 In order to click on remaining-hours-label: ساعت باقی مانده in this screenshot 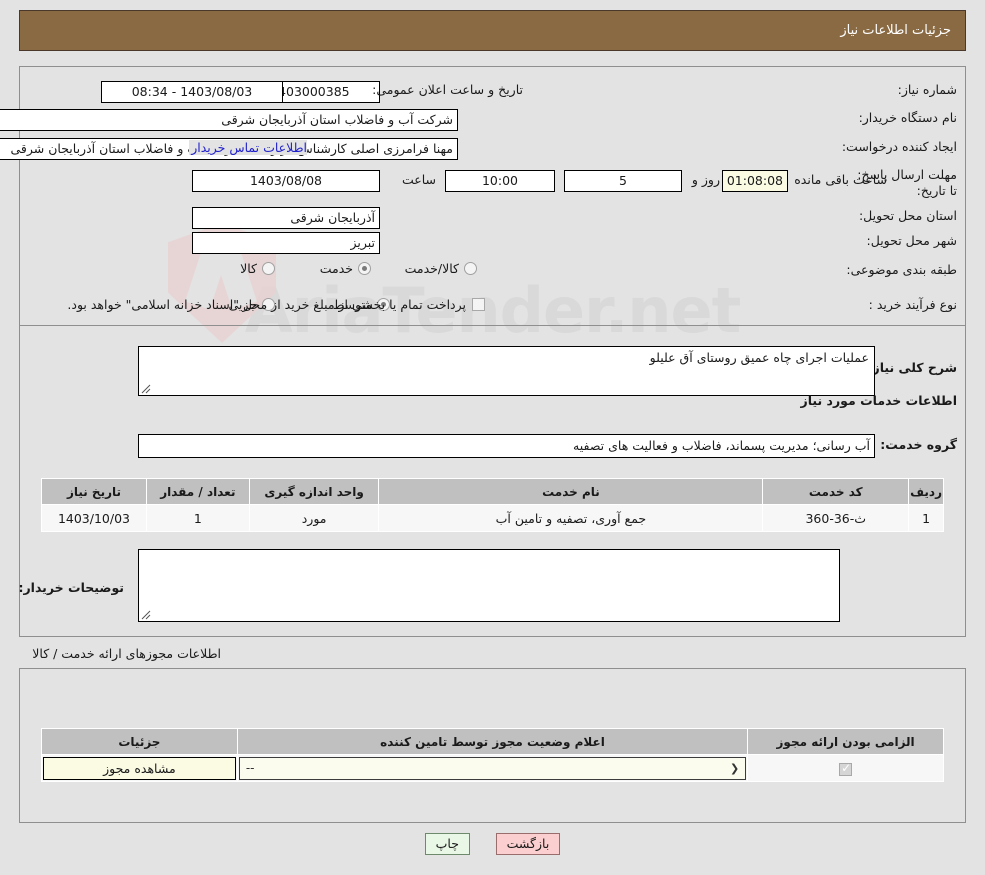, I will do `click(840, 179)`.